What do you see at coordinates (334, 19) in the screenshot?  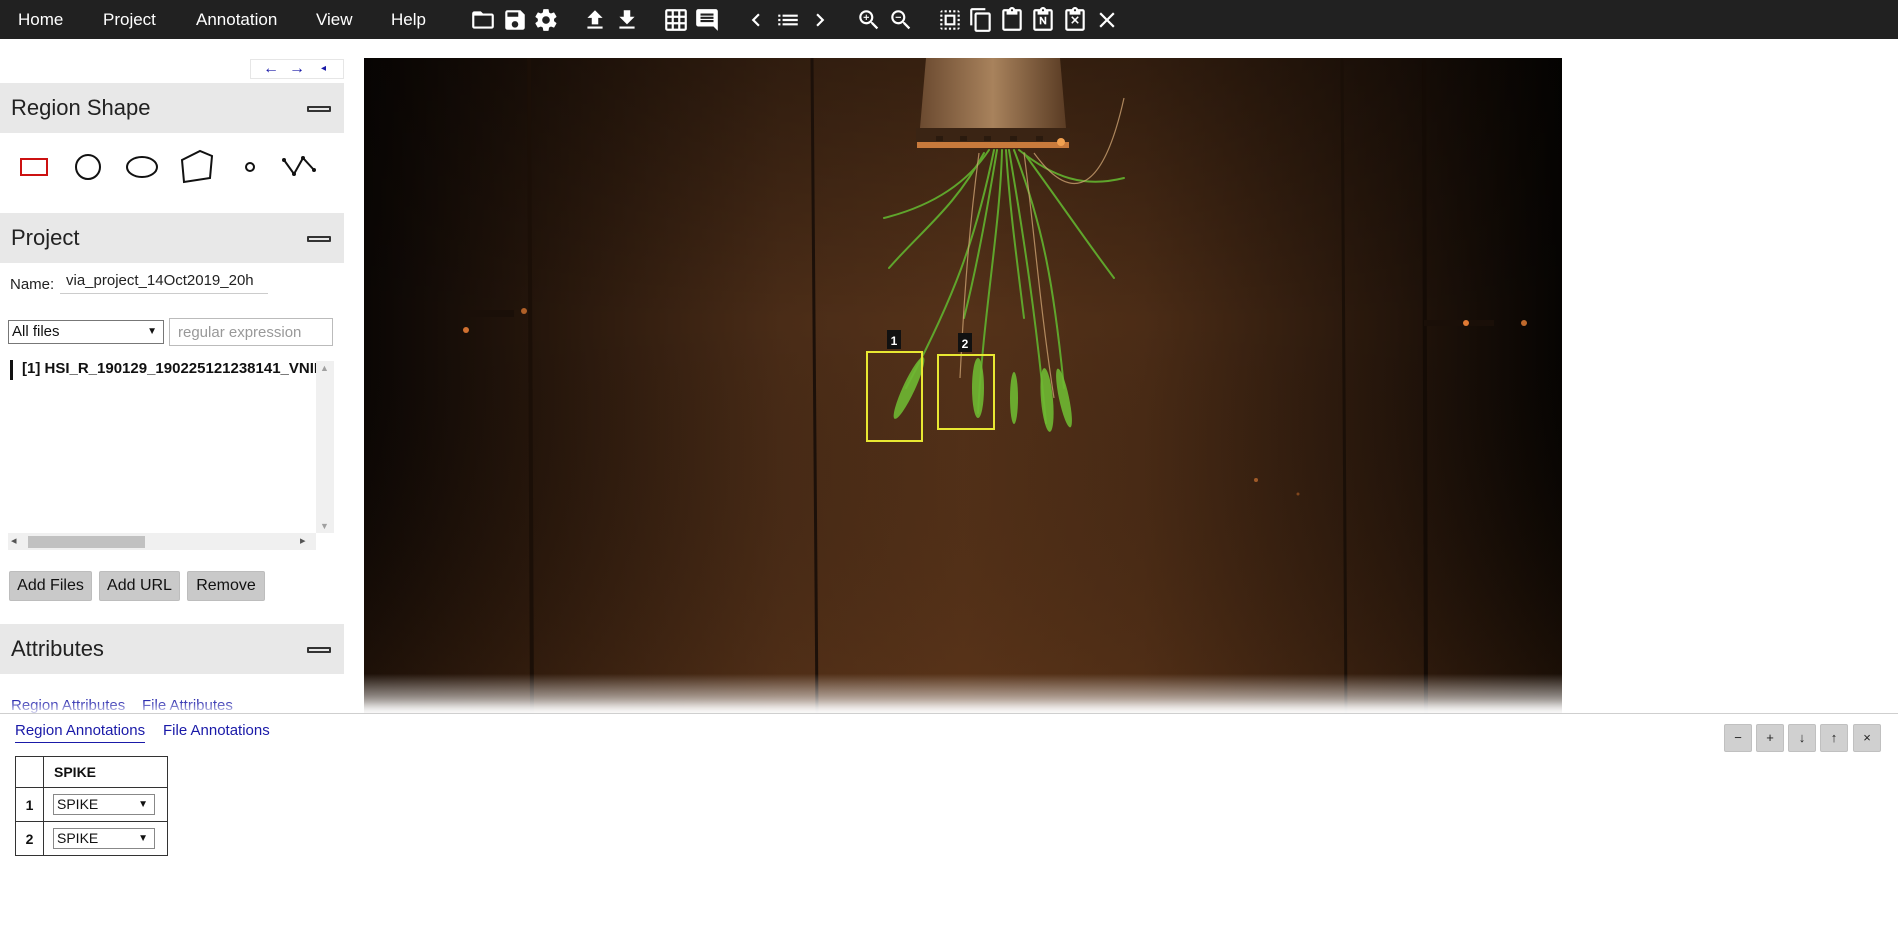 I see `menu-view: View` at bounding box center [334, 19].